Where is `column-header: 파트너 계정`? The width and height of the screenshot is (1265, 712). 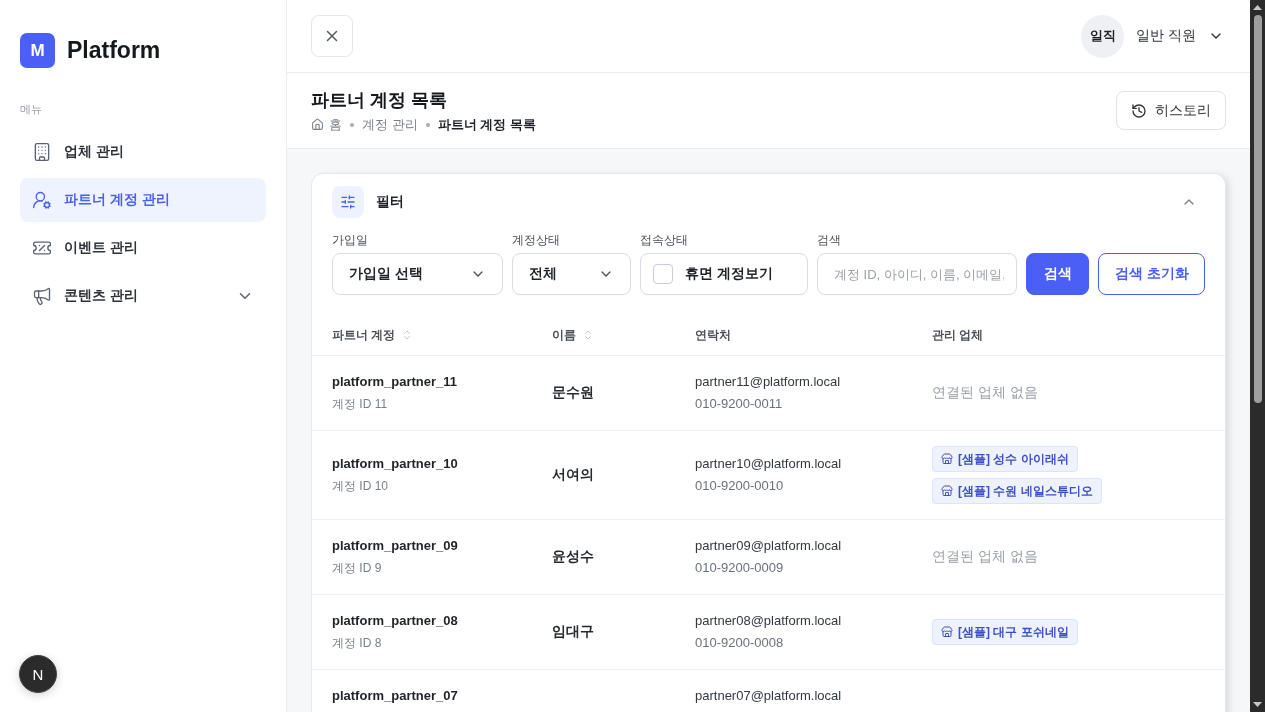
column-header: 파트너 계정 is located at coordinates (373, 335).